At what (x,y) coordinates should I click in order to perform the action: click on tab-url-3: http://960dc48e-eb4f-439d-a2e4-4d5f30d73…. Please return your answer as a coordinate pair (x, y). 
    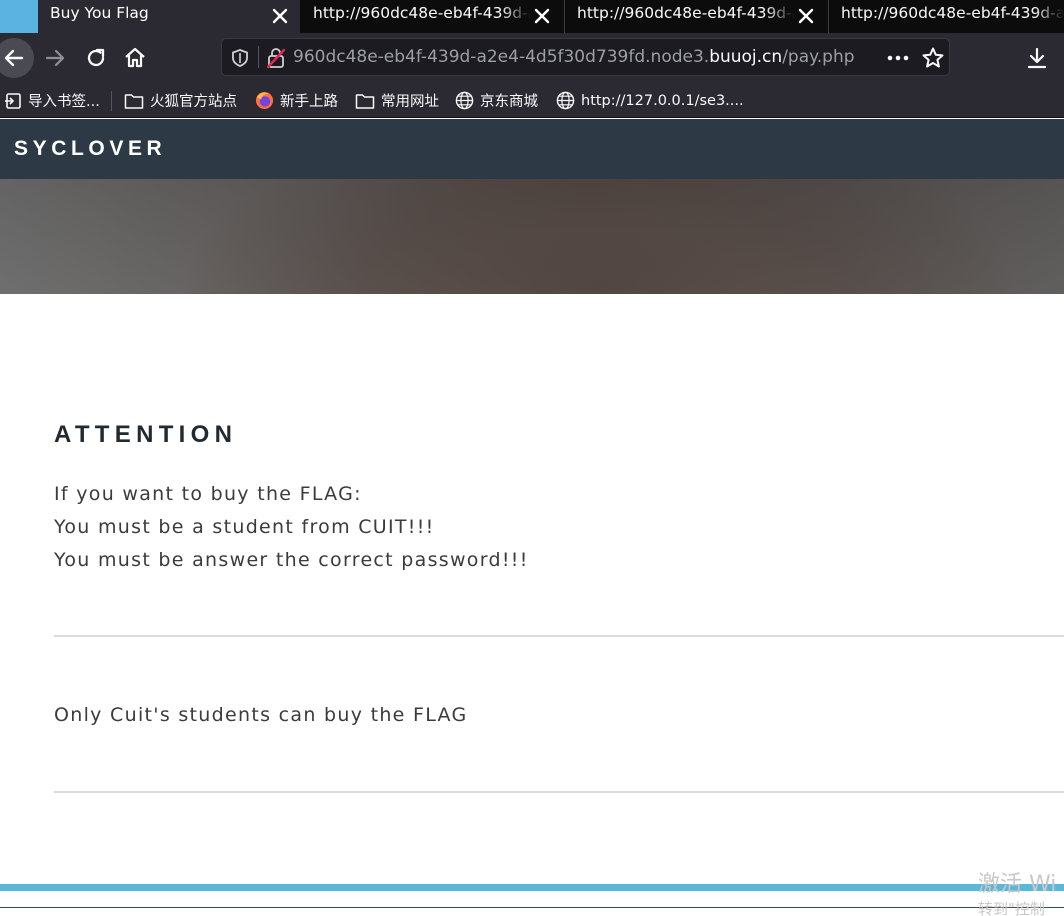
    Looking at the image, I should click on (946, 16).